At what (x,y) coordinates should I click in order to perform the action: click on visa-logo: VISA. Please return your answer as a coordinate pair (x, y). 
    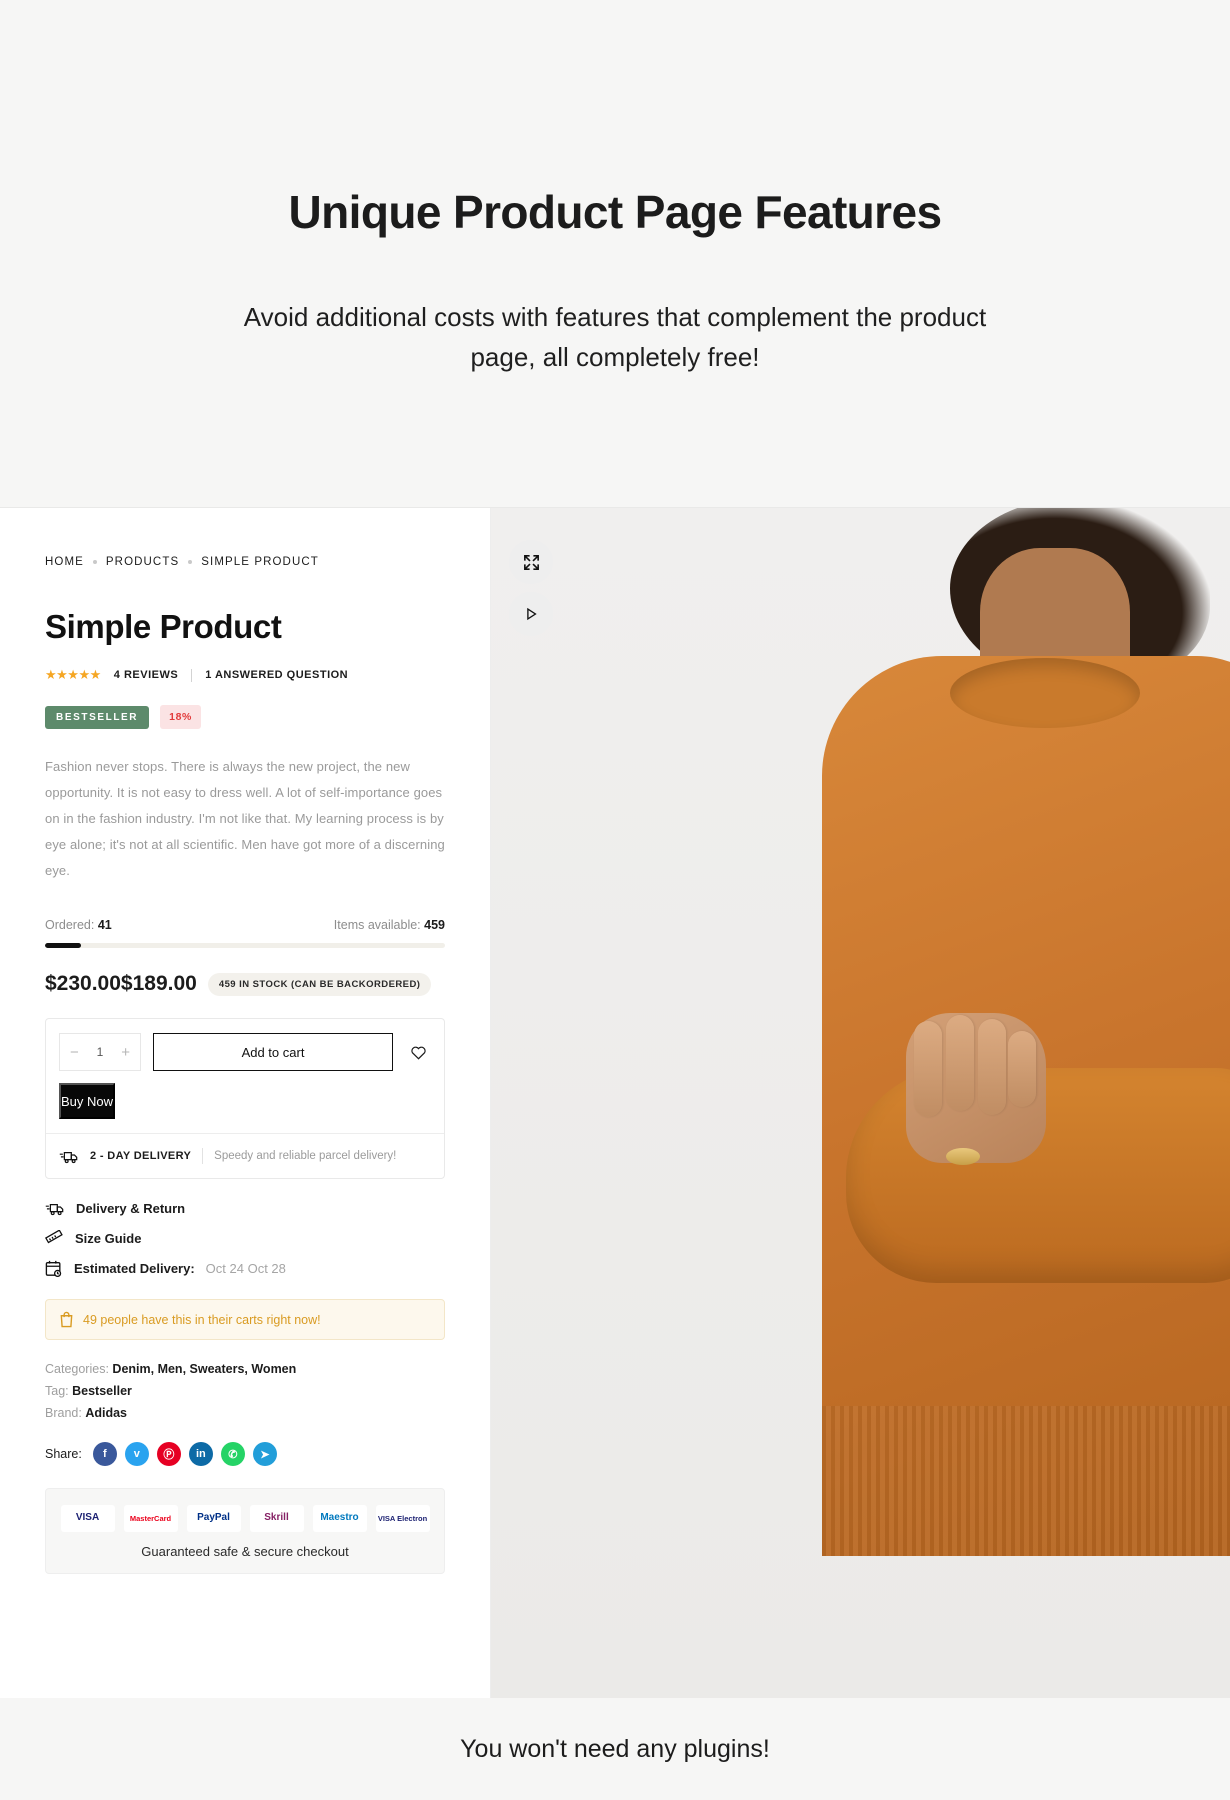
    Looking at the image, I should click on (87, 1518).